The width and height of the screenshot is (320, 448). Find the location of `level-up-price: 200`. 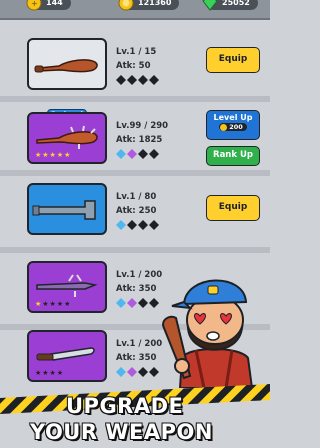

level-up-price: 200 is located at coordinates (233, 127).